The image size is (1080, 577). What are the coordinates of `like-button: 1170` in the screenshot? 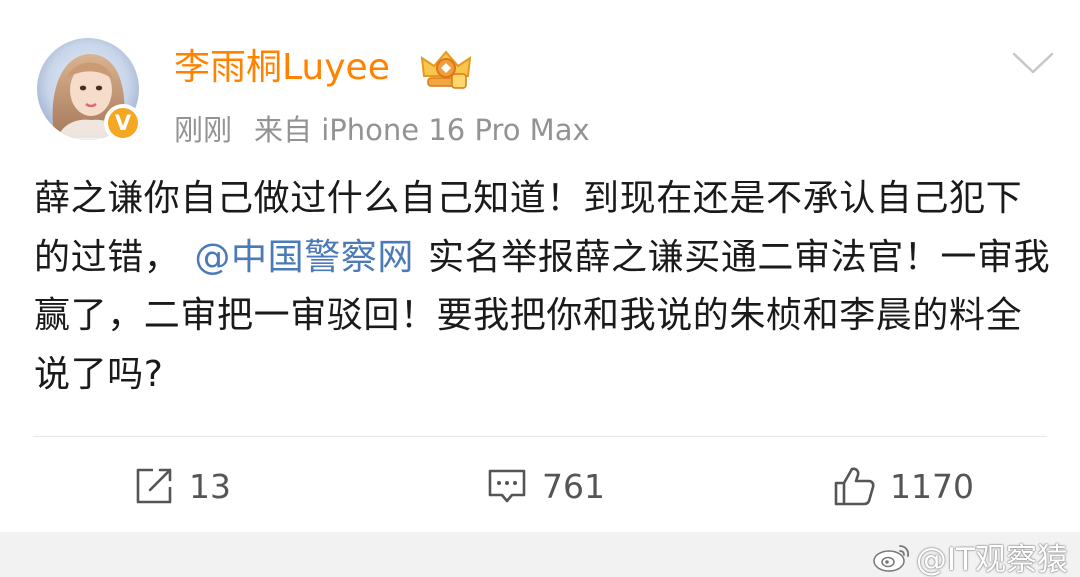 It's located at (903, 486).